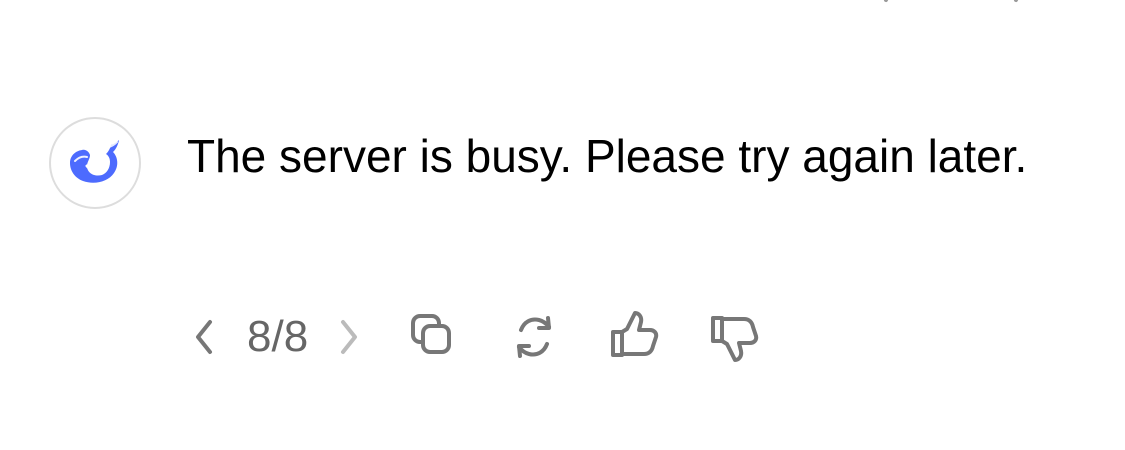 This screenshot has height=450, width=1125. I want to click on next-response-button, so click(349, 337).